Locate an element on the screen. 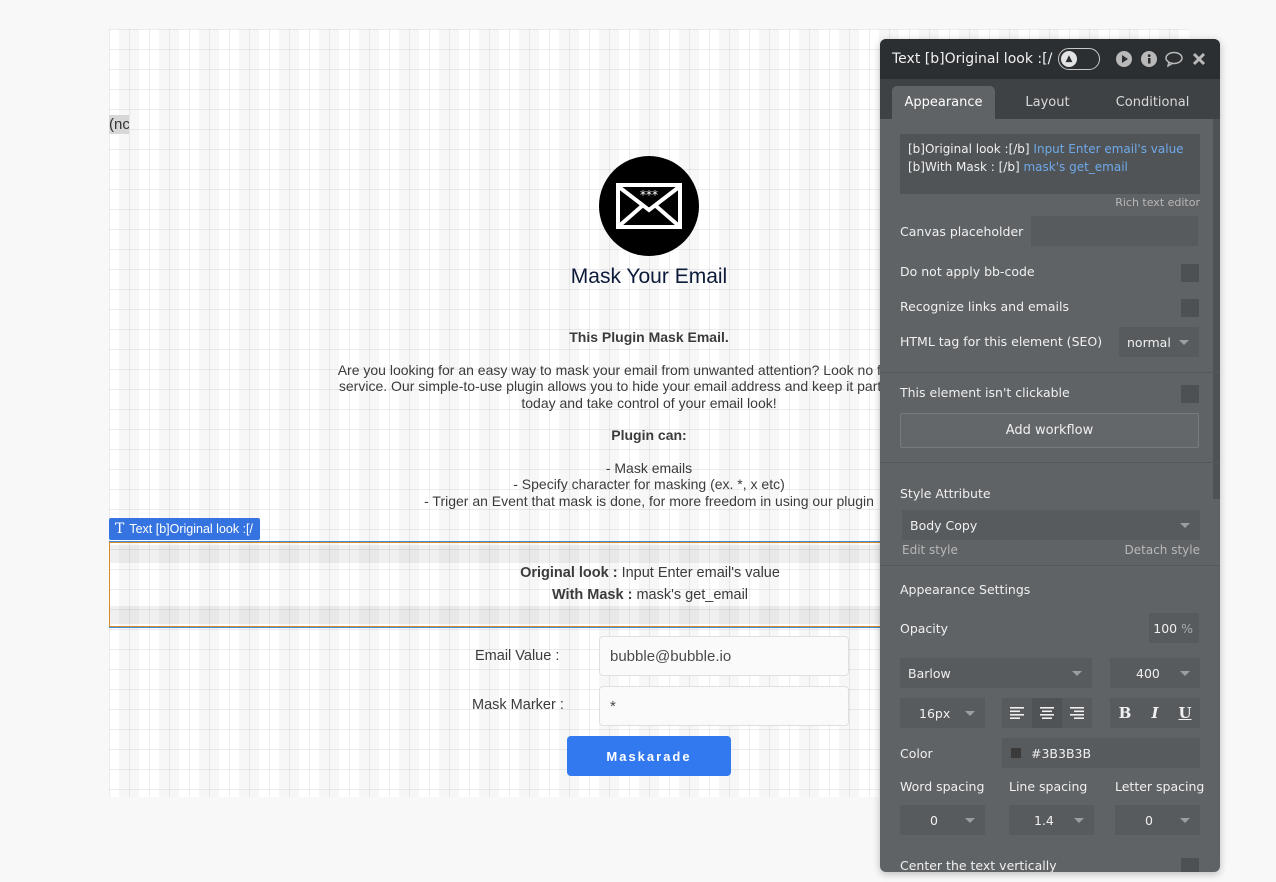 The width and height of the screenshot is (1276, 882). align-left-icon is located at coordinates (1017, 713).